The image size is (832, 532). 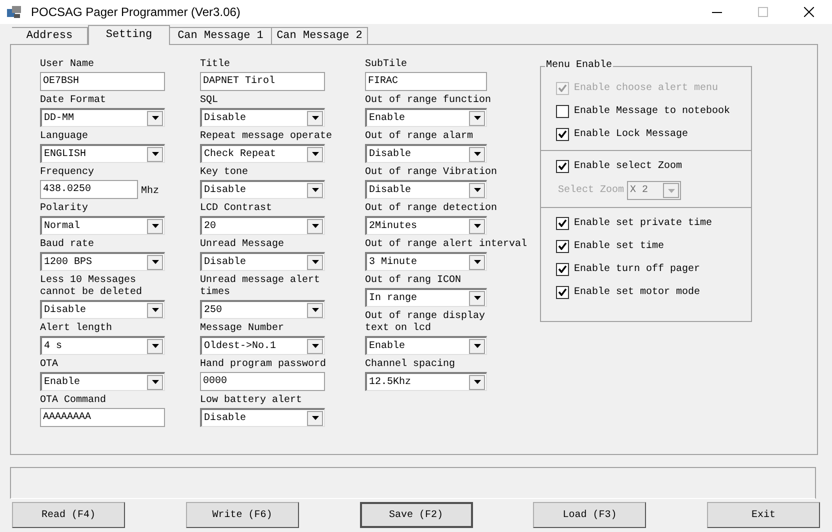 I want to click on dropdown-value: DD-MM, so click(x=59, y=119).